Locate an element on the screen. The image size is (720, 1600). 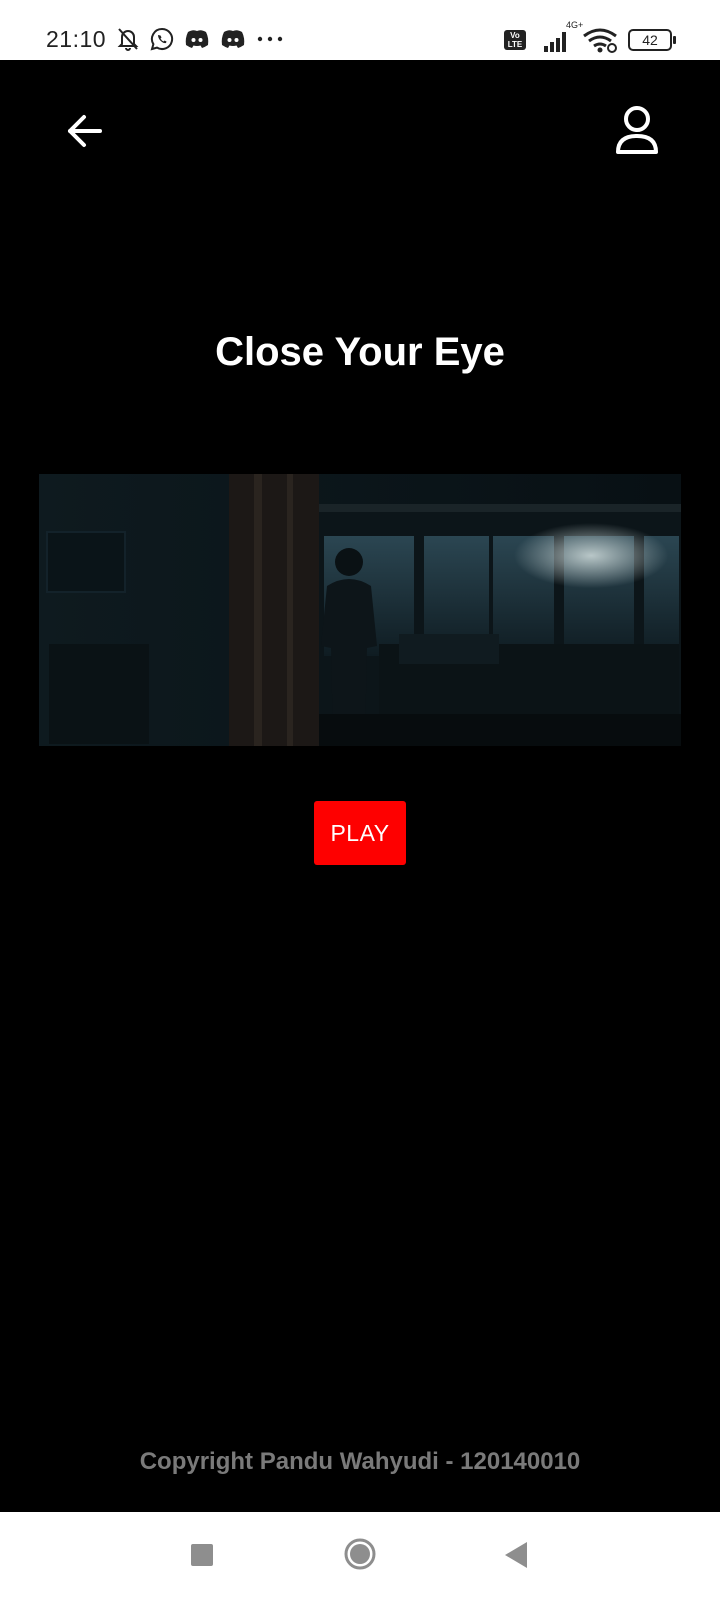
whatsapp-icon is located at coordinates (162, 39).